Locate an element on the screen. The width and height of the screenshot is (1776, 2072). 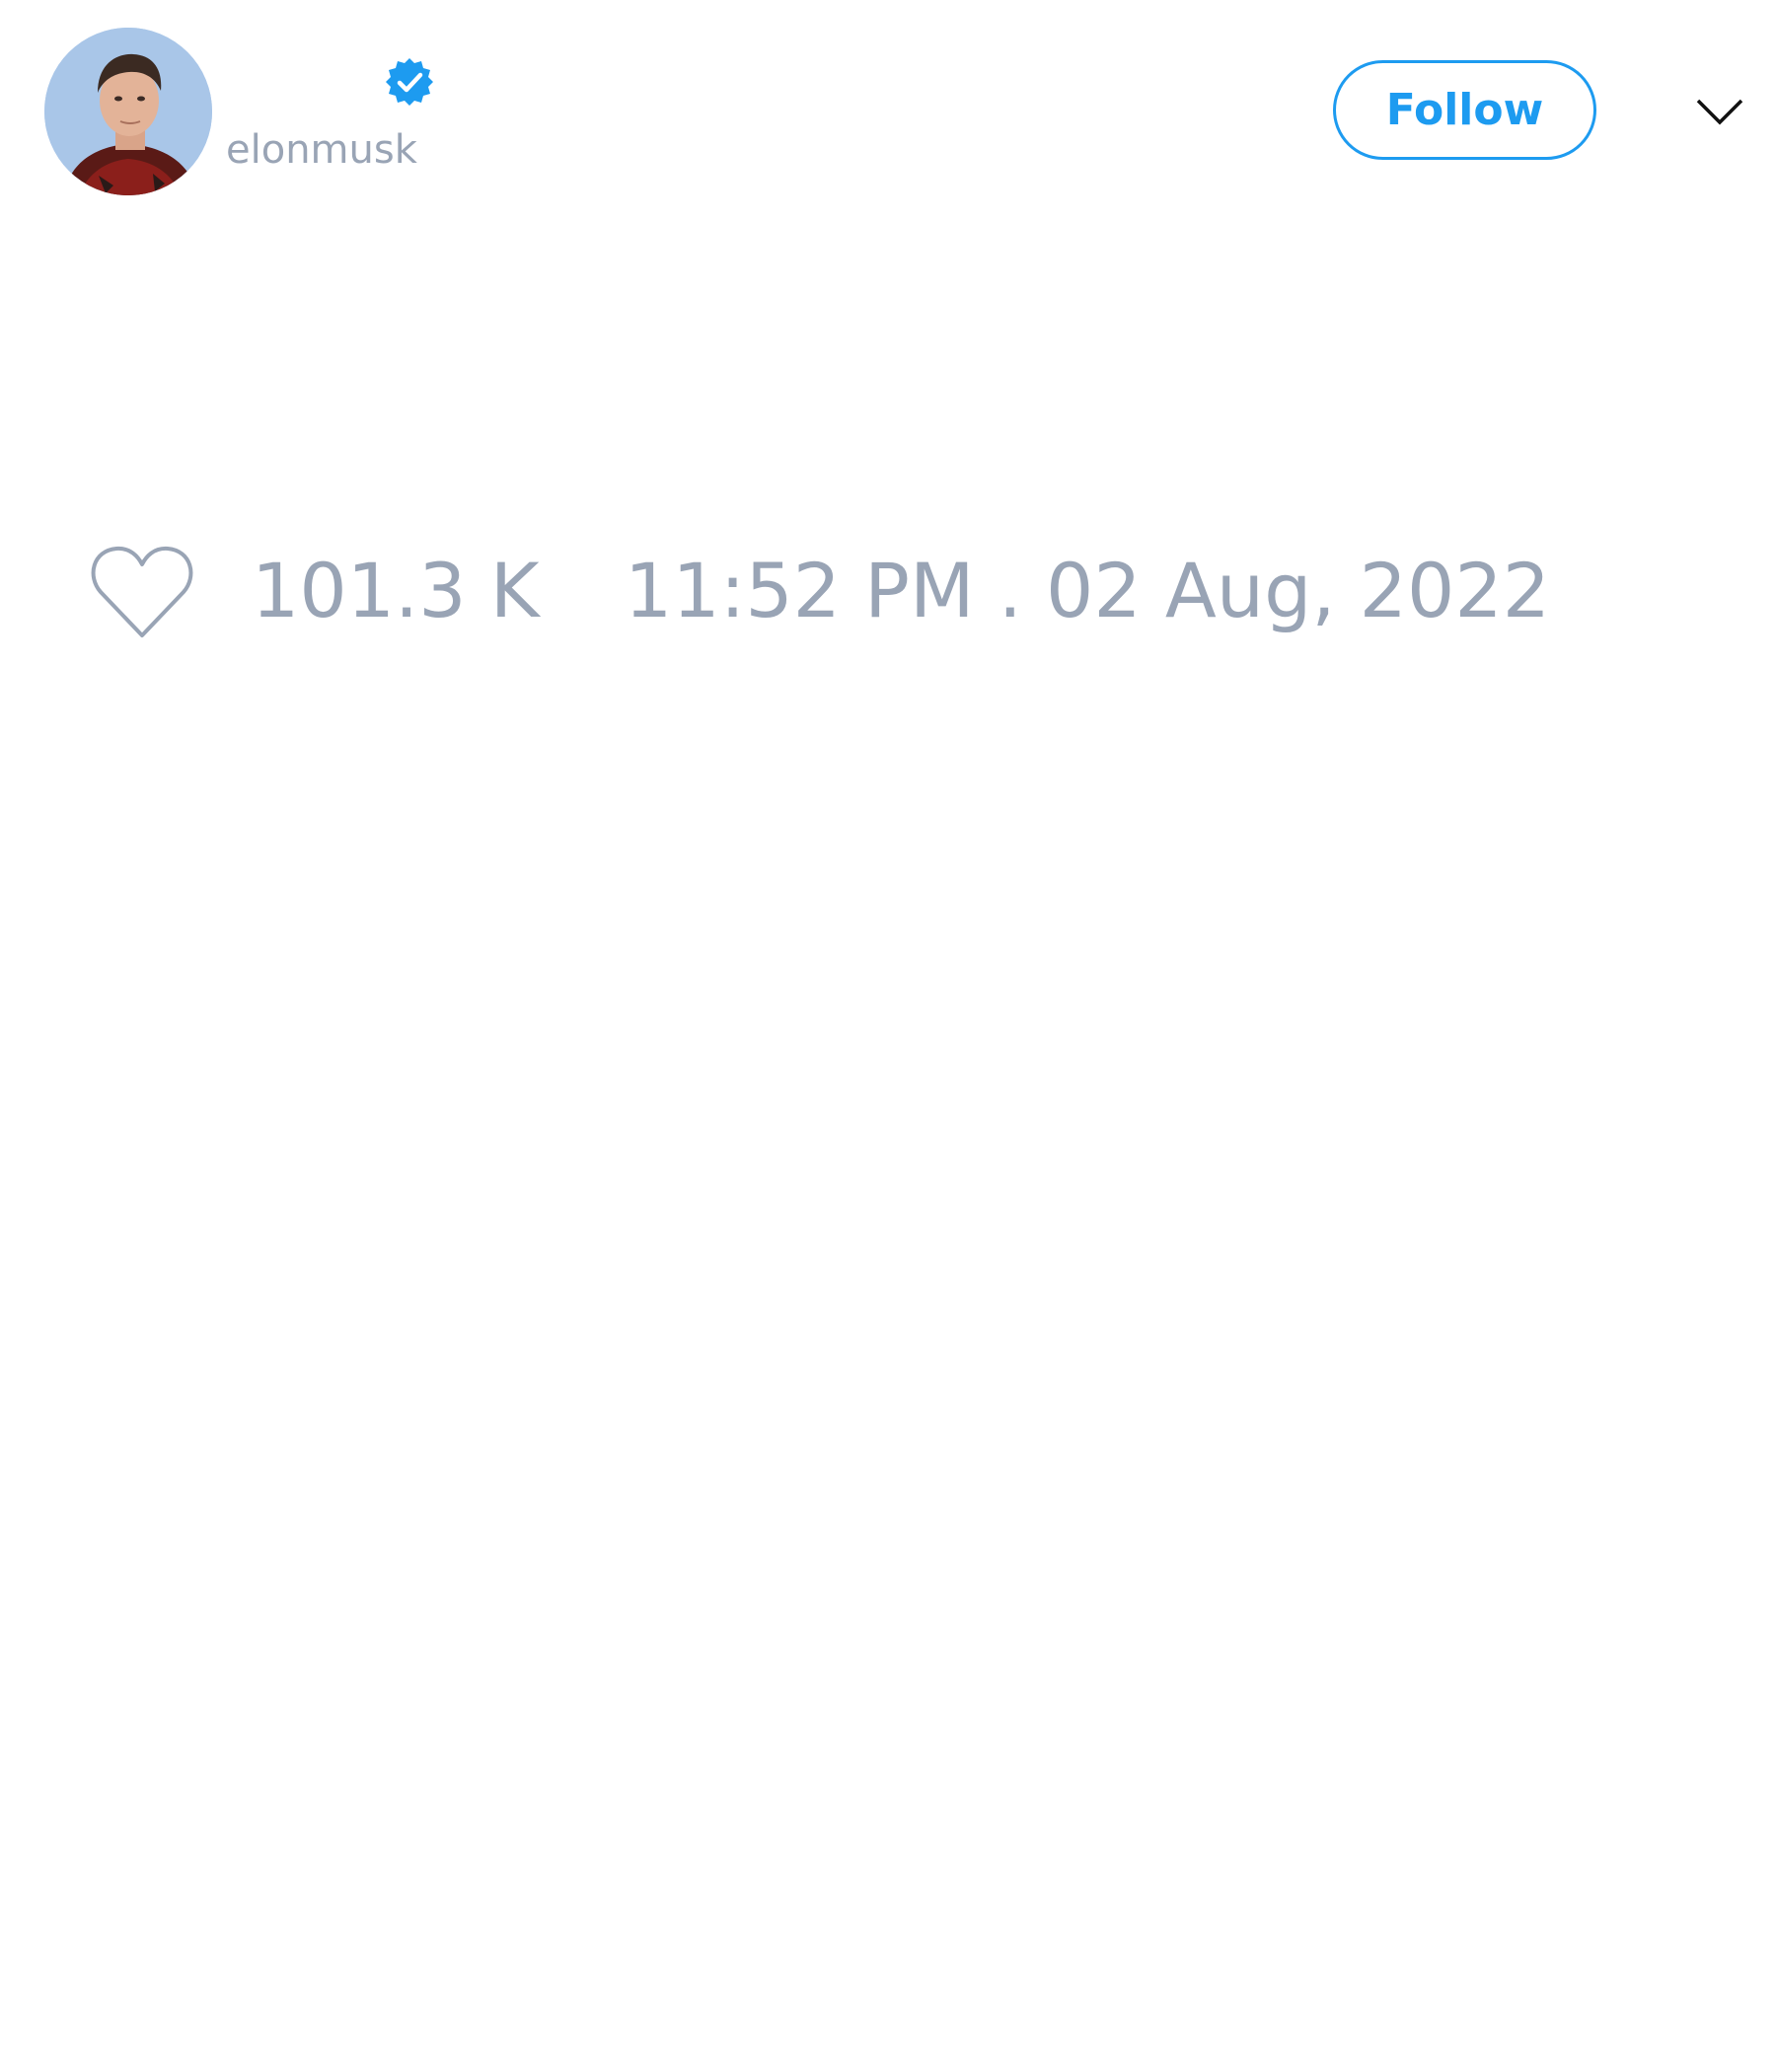
tweet-footer: 101.3 K 11:52 PM . 02 Aug, 2022 is located at coordinates (888, 592).